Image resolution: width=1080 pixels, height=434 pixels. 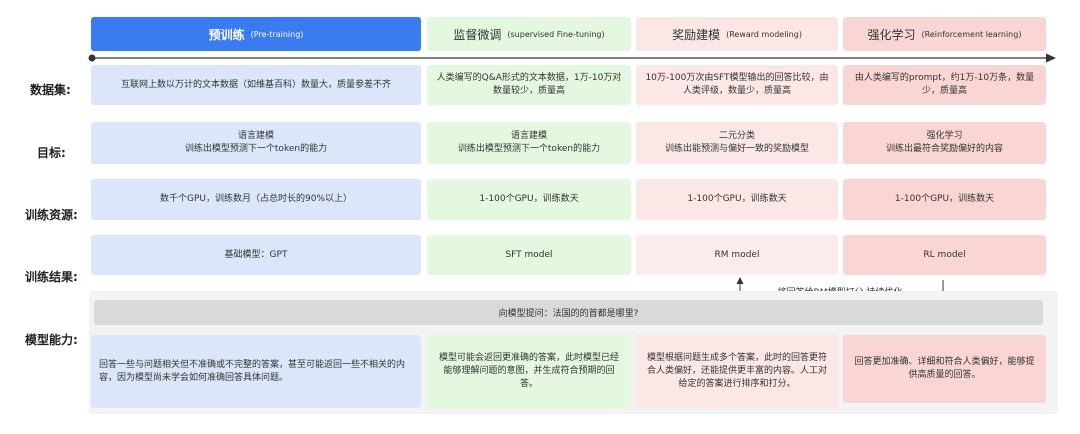 I want to click on capability-rl: 回答更加准确、详细和符合人类偏好，能够提供高质量的回答。, so click(x=944, y=369).